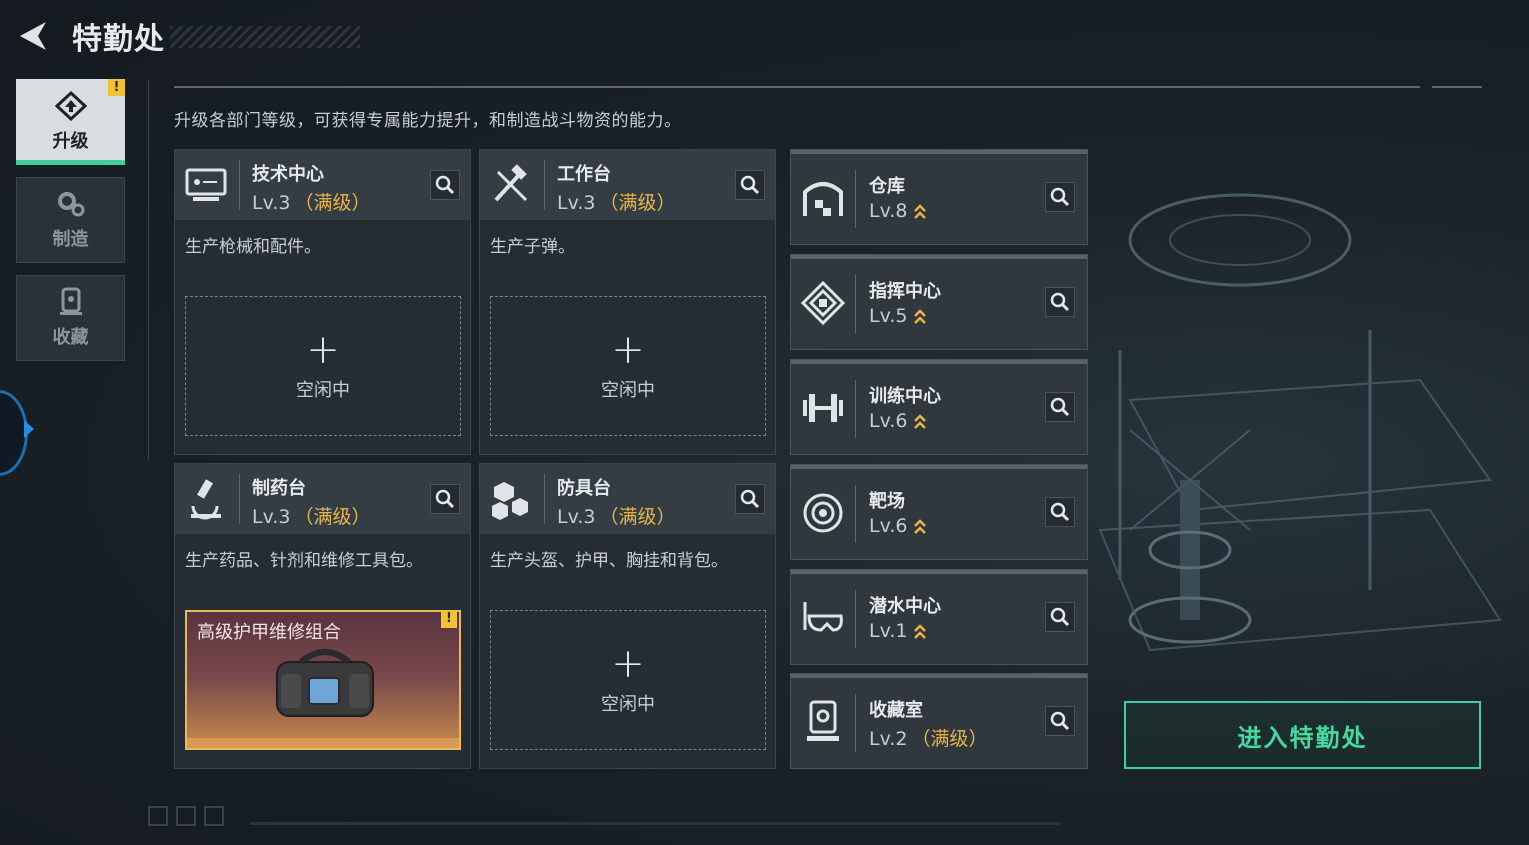 The height and width of the screenshot is (845, 1529). What do you see at coordinates (797, 87) in the screenshot?
I see `header-divider` at bounding box center [797, 87].